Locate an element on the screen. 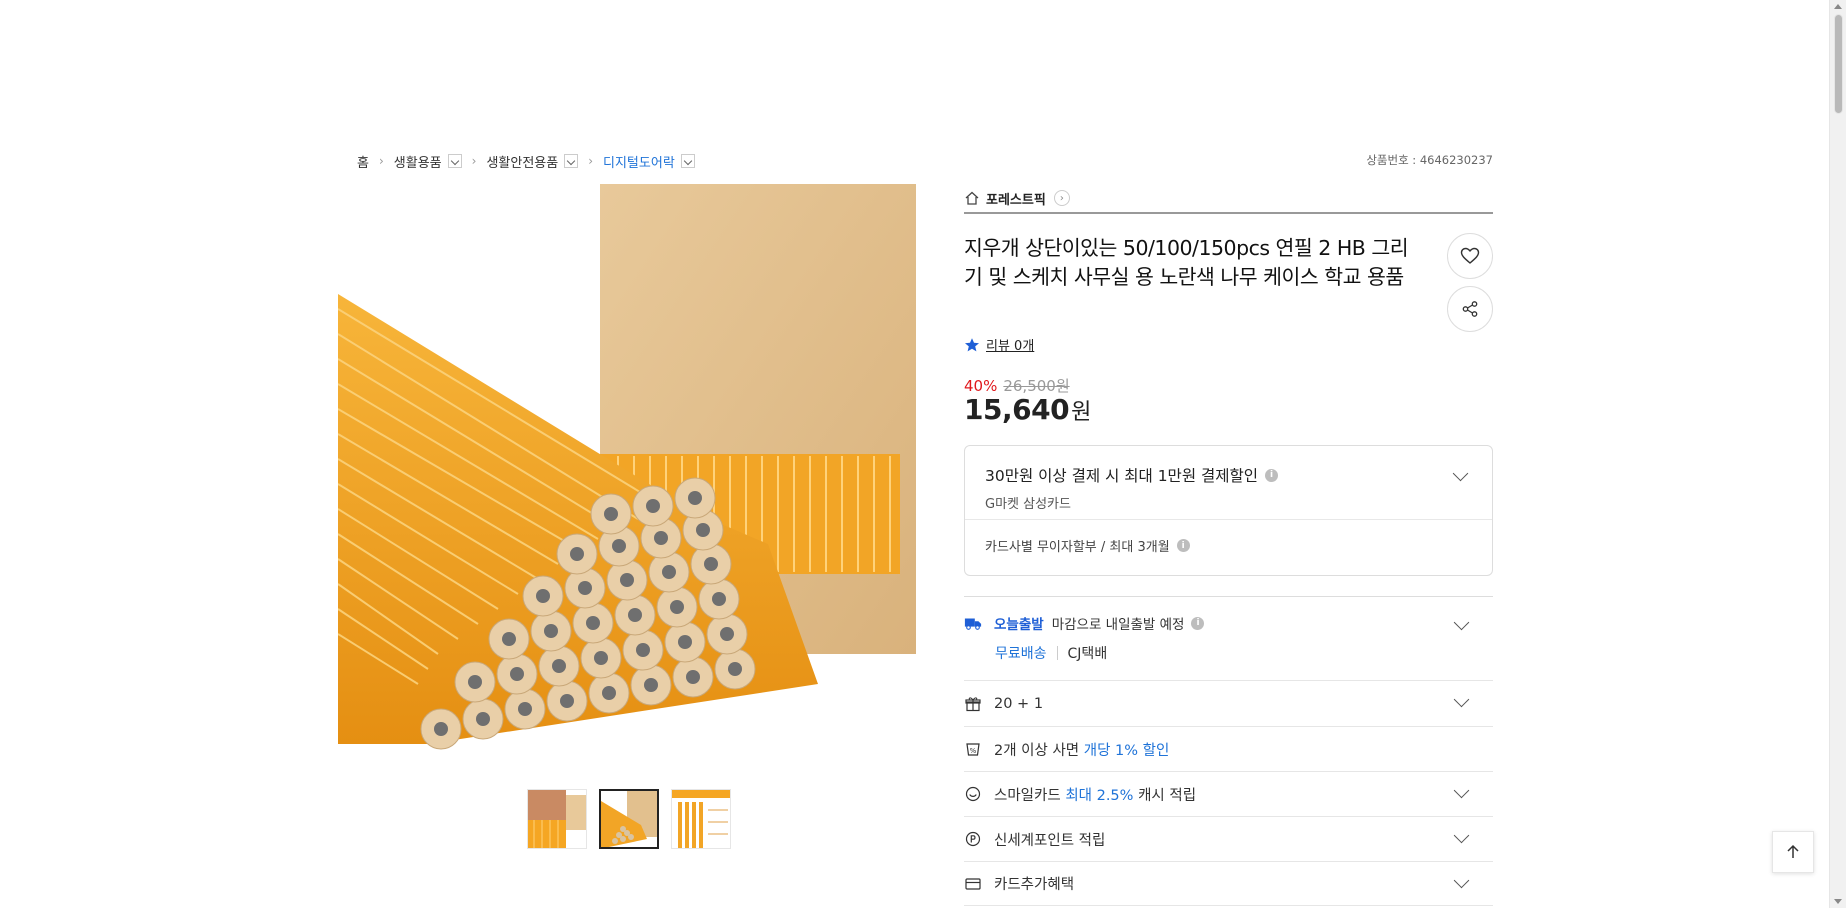 The height and width of the screenshot is (908, 1846). scroll-top-button is located at coordinates (1793, 852).